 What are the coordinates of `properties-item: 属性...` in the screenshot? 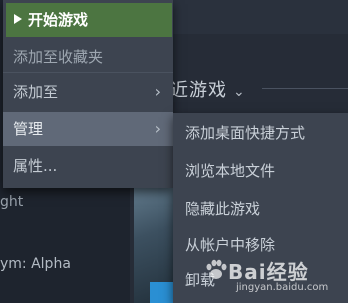 It's located at (88, 166).